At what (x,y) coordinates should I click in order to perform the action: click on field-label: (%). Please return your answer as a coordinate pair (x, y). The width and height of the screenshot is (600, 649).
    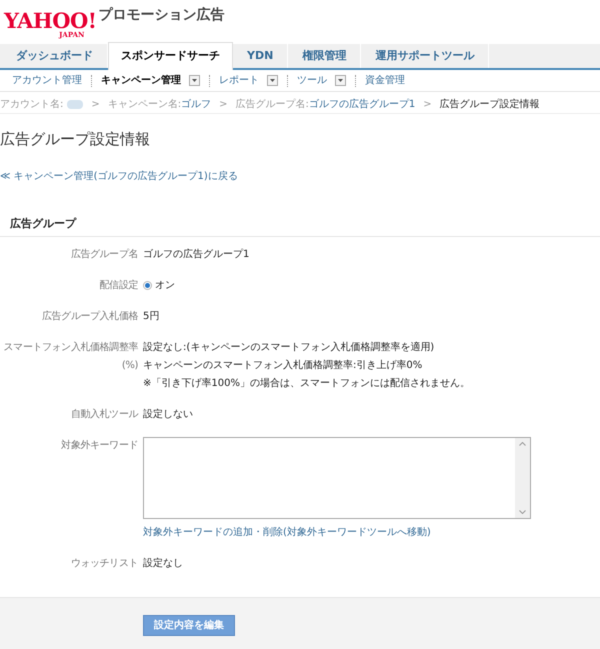
    Looking at the image, I should click on (130, 366).